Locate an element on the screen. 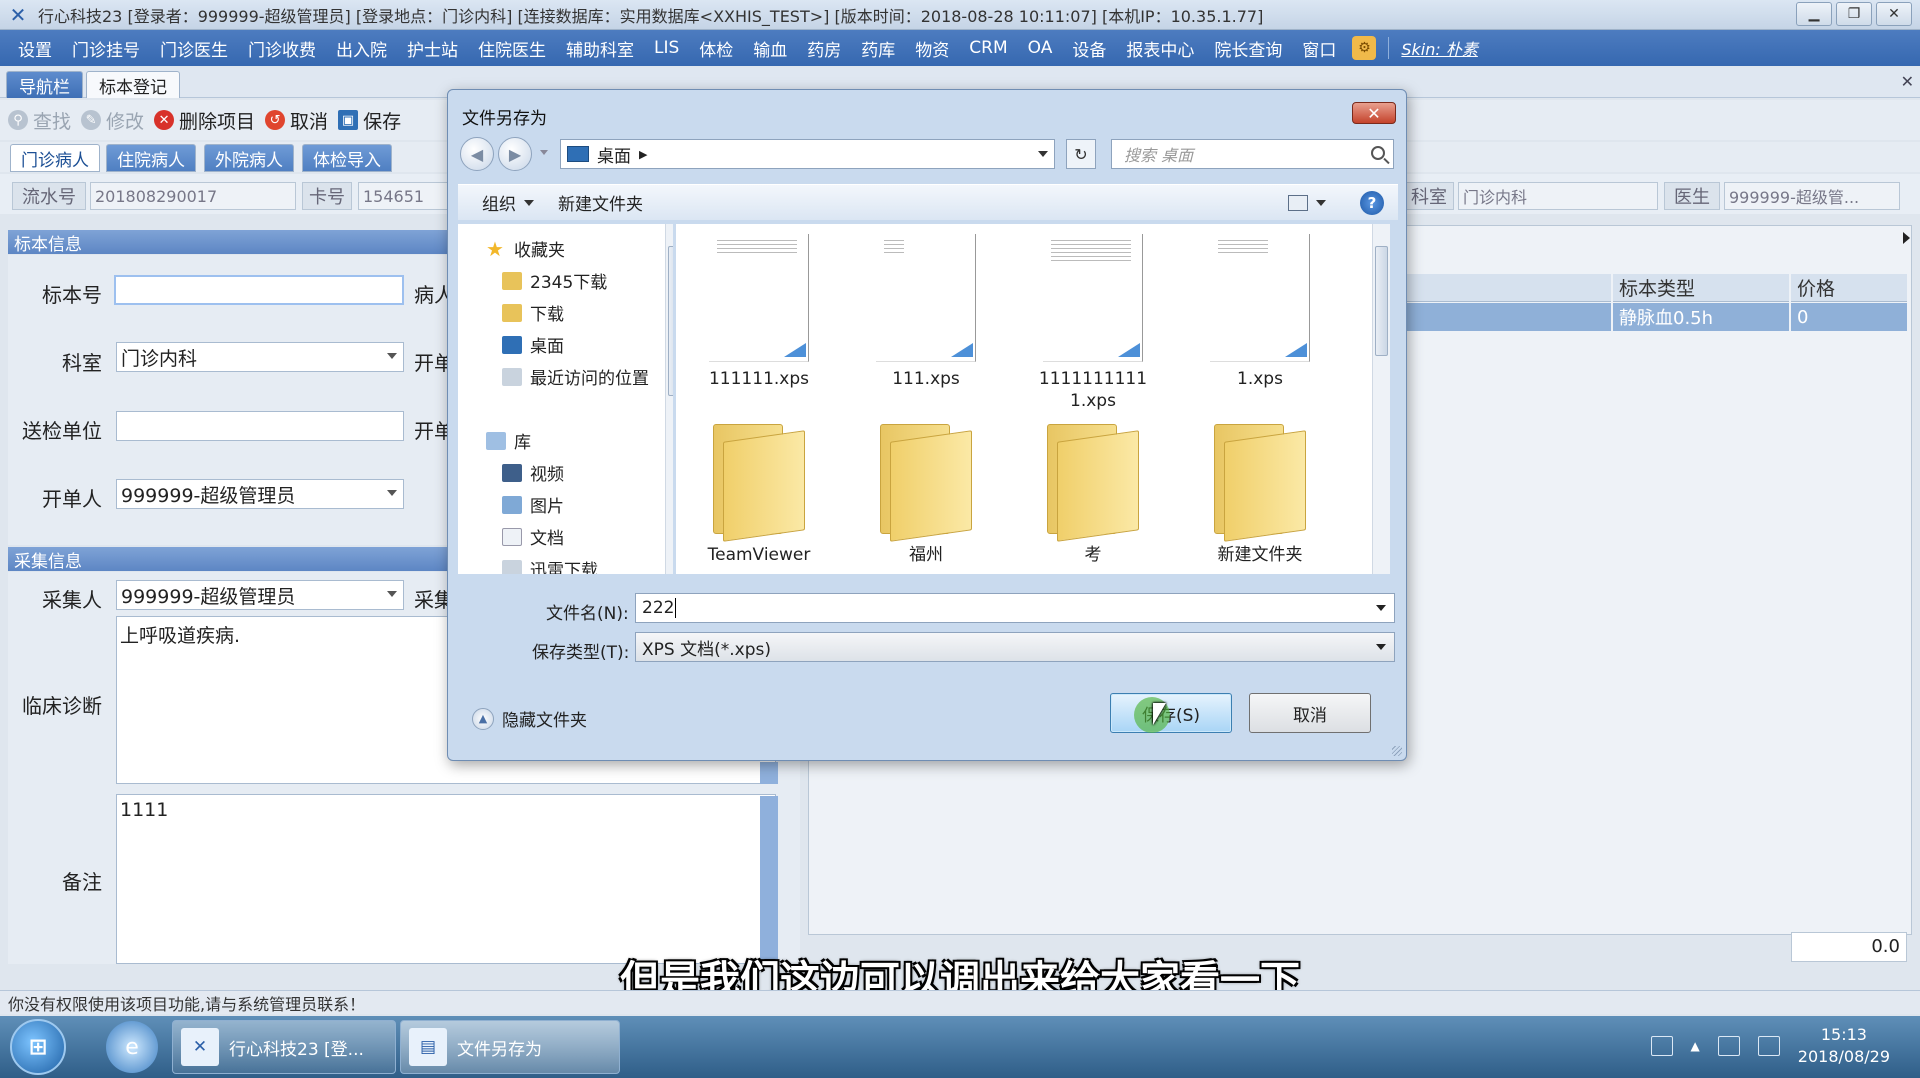  filetype-select: XPS 文档(*.xps) is located at coordinates (1015, 647).